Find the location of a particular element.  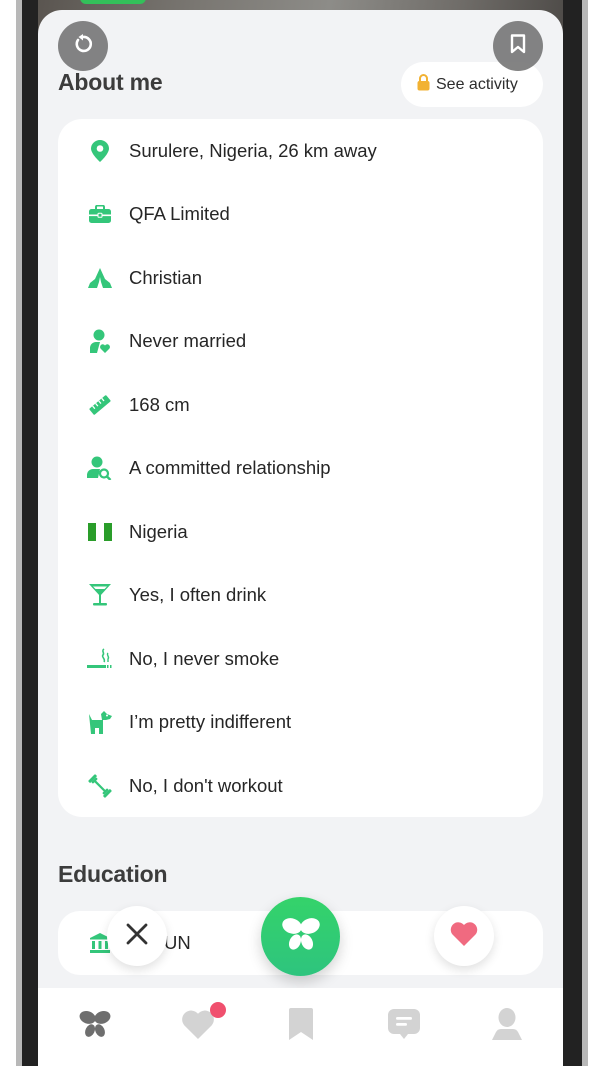

about-item-label: No, I never smoke is located at coordinates (204, 658).